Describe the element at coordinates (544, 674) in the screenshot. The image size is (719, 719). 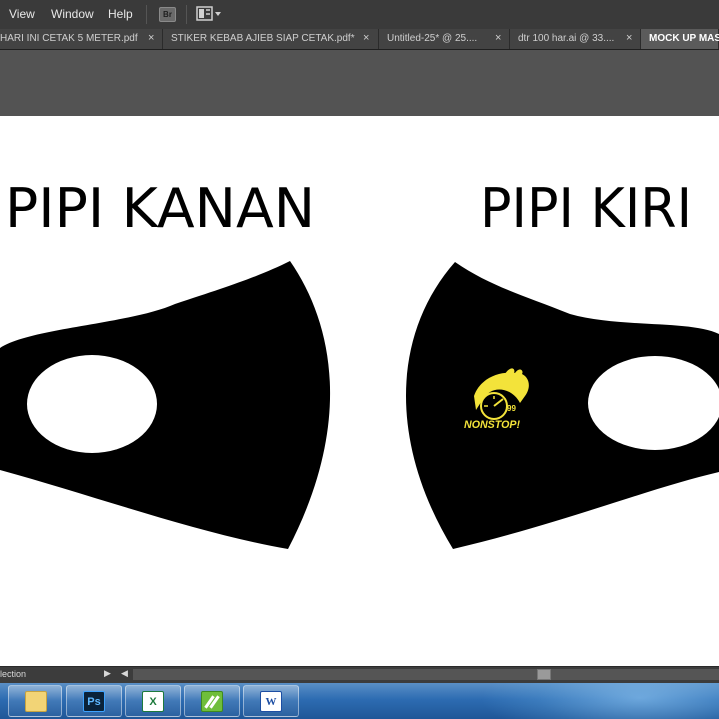
I see `scrollbar-thumb` at that location.